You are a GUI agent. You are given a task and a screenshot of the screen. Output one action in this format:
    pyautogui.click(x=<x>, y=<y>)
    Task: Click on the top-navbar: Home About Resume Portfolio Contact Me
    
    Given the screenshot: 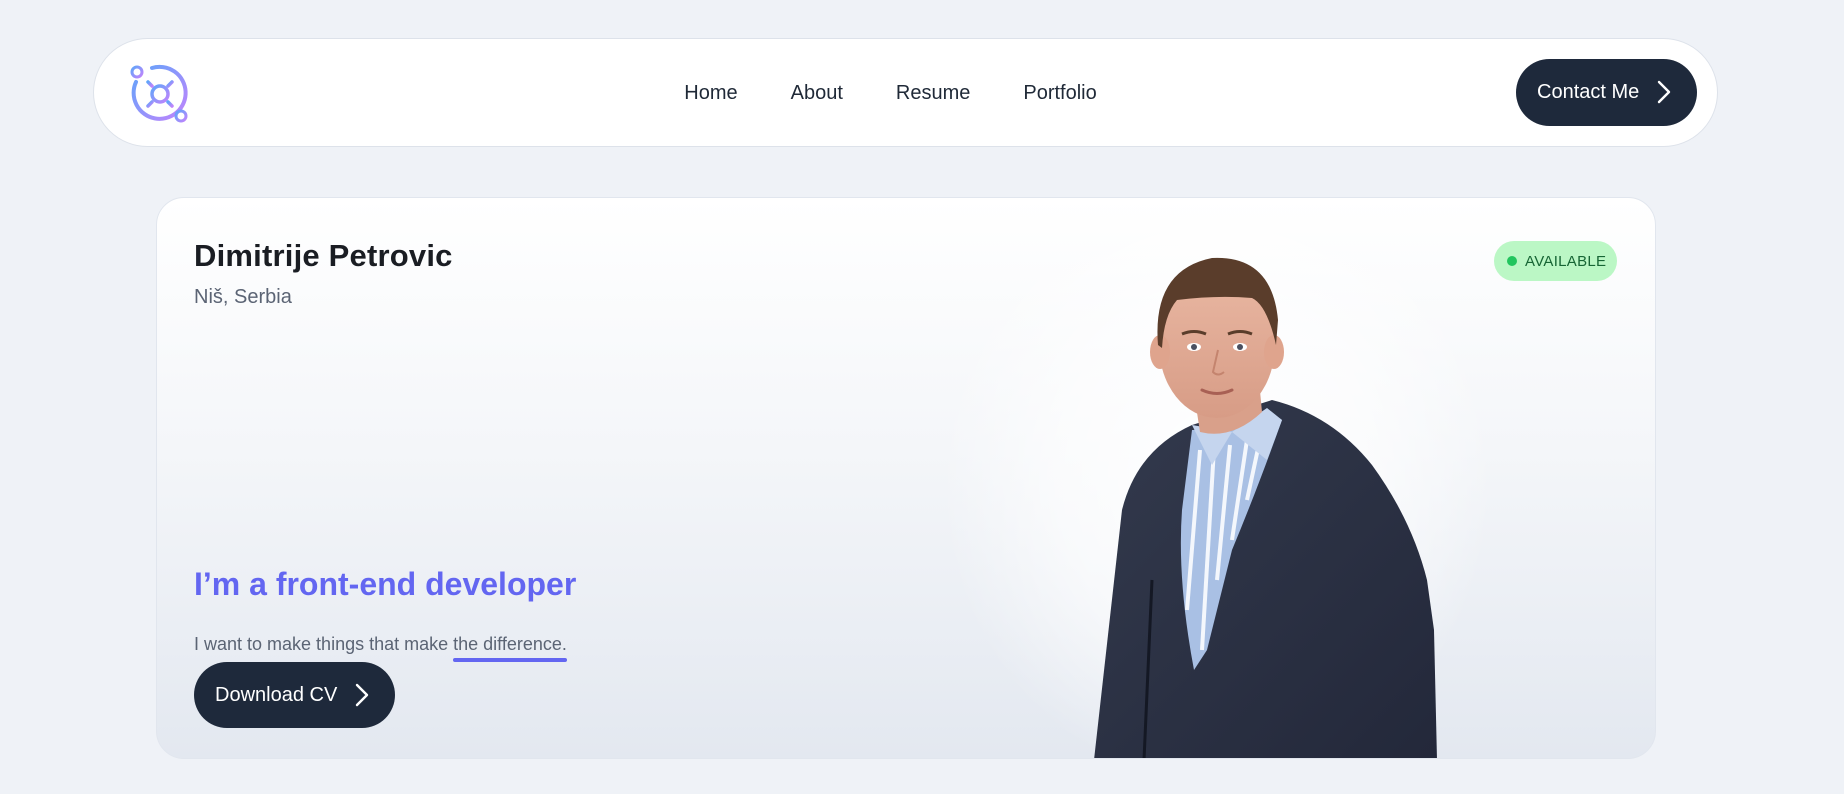 What is the action you would take?
    pyautogui.click(x=905, y=92)
    